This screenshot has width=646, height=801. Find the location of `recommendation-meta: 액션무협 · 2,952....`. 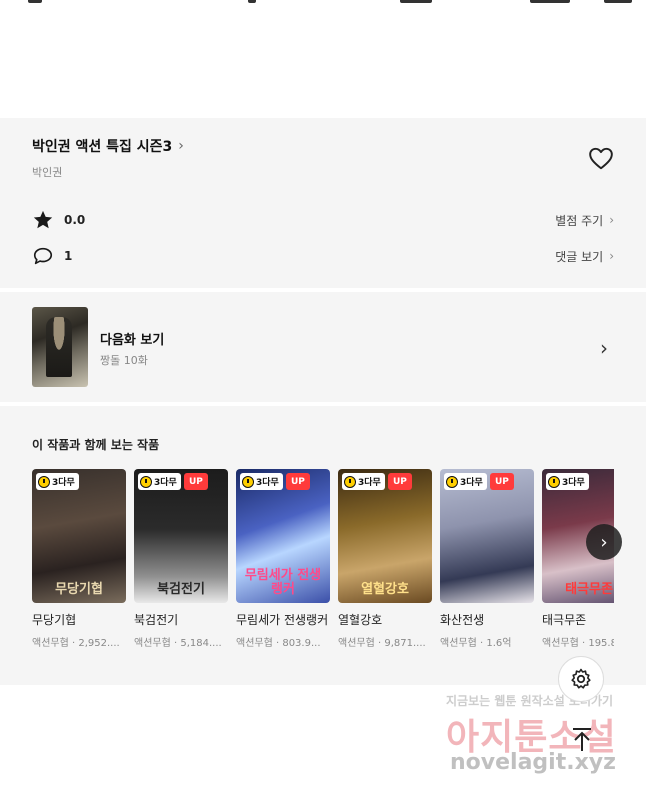

recommendation-meta: 액션무협 · 2,952.... is located at coordinates (76, 643).